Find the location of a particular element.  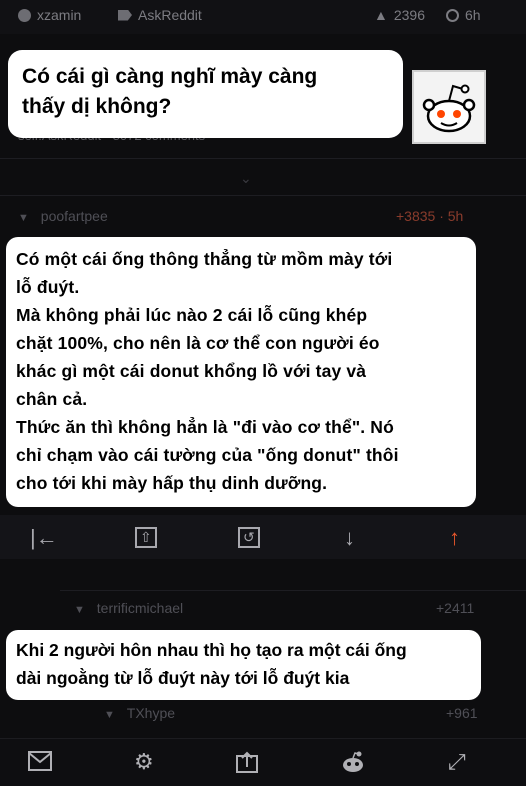

downvote-icon: ↓ is located at coordinates (349, 538).